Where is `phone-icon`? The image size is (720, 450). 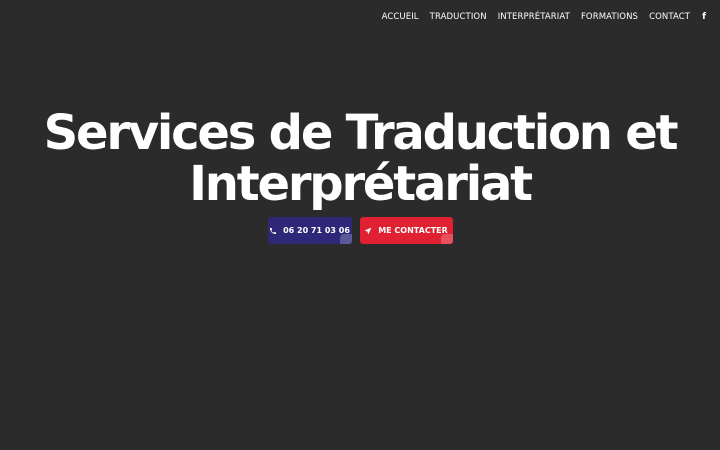 phone-icon is located at coordinates (273, 231).